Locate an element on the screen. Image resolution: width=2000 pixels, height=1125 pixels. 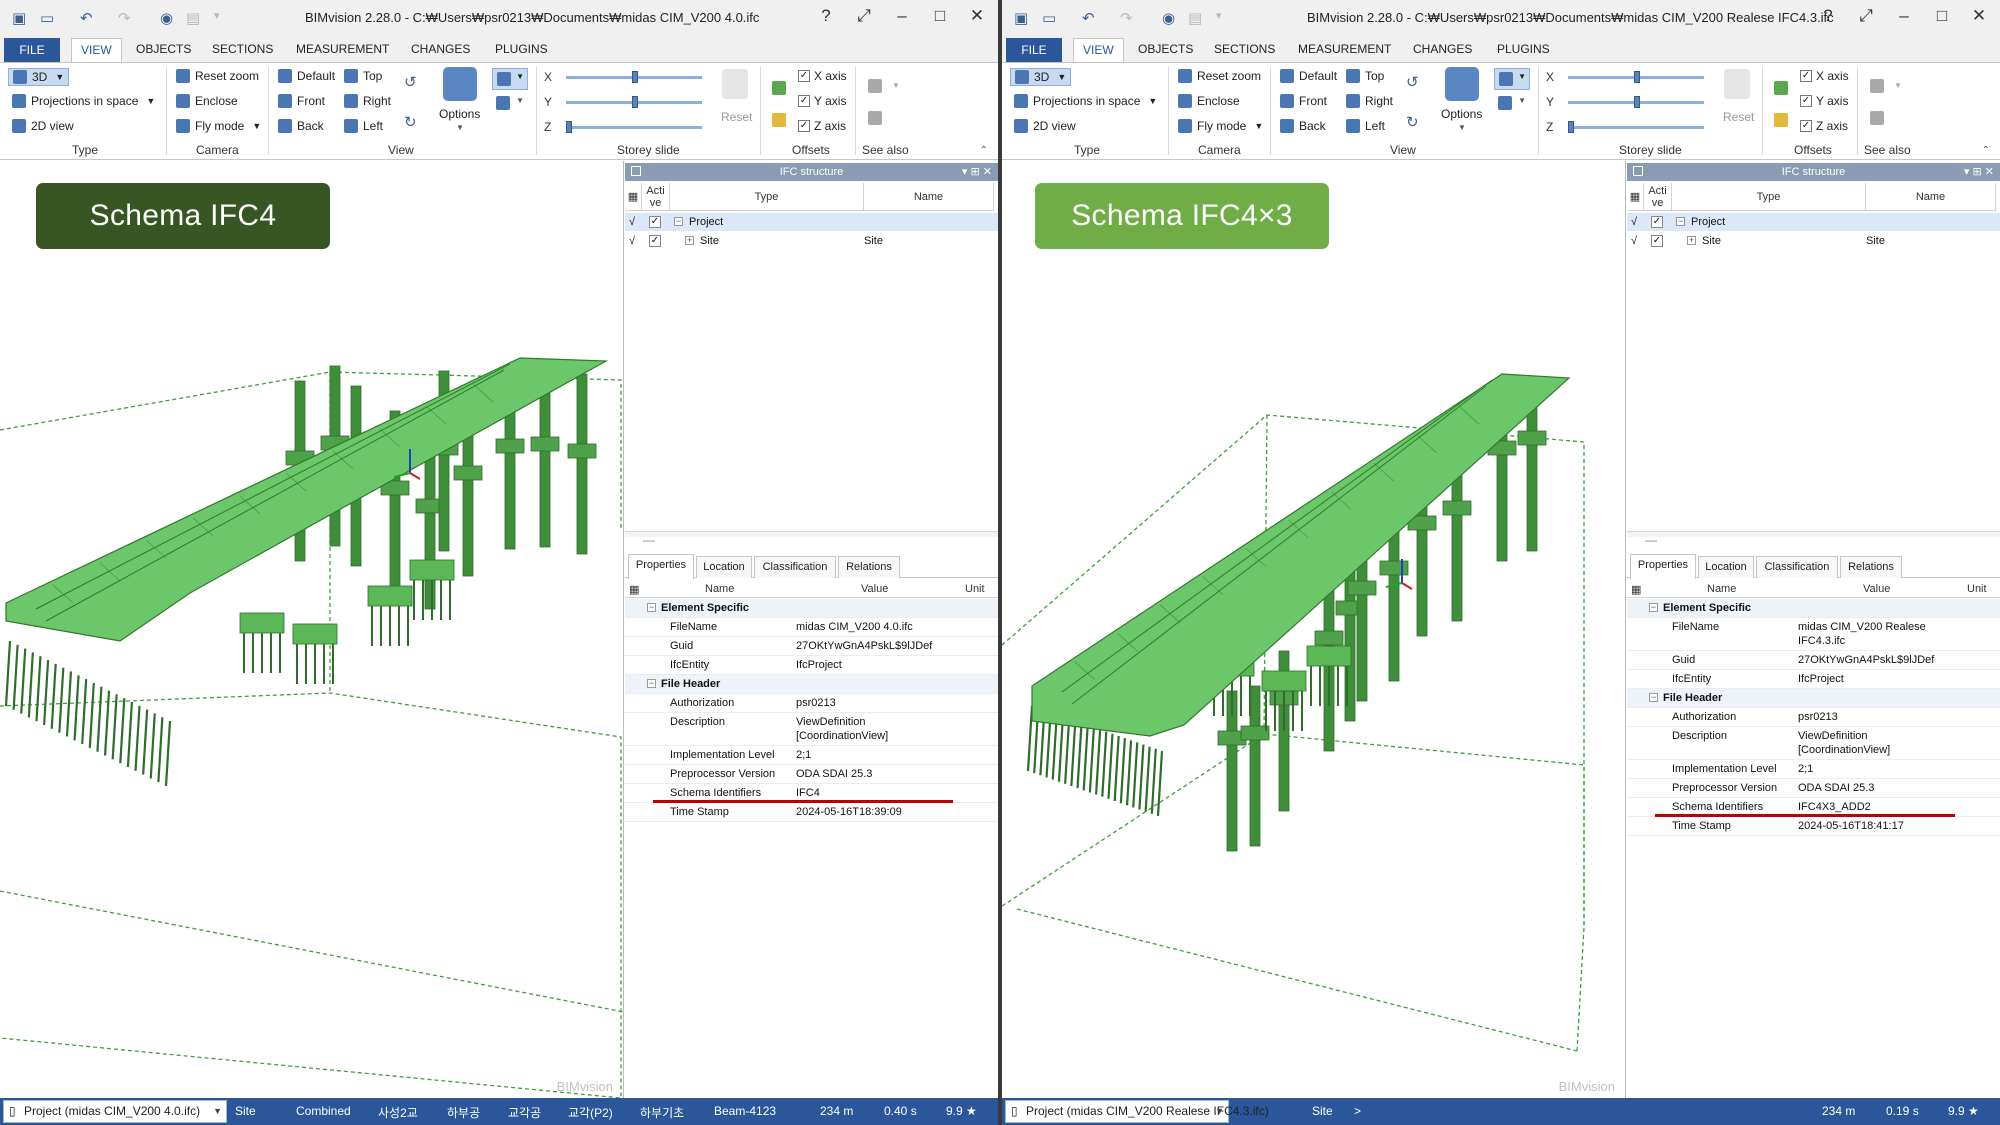
prop-options-icon: ▦ is located at coordinates (1636, 589).